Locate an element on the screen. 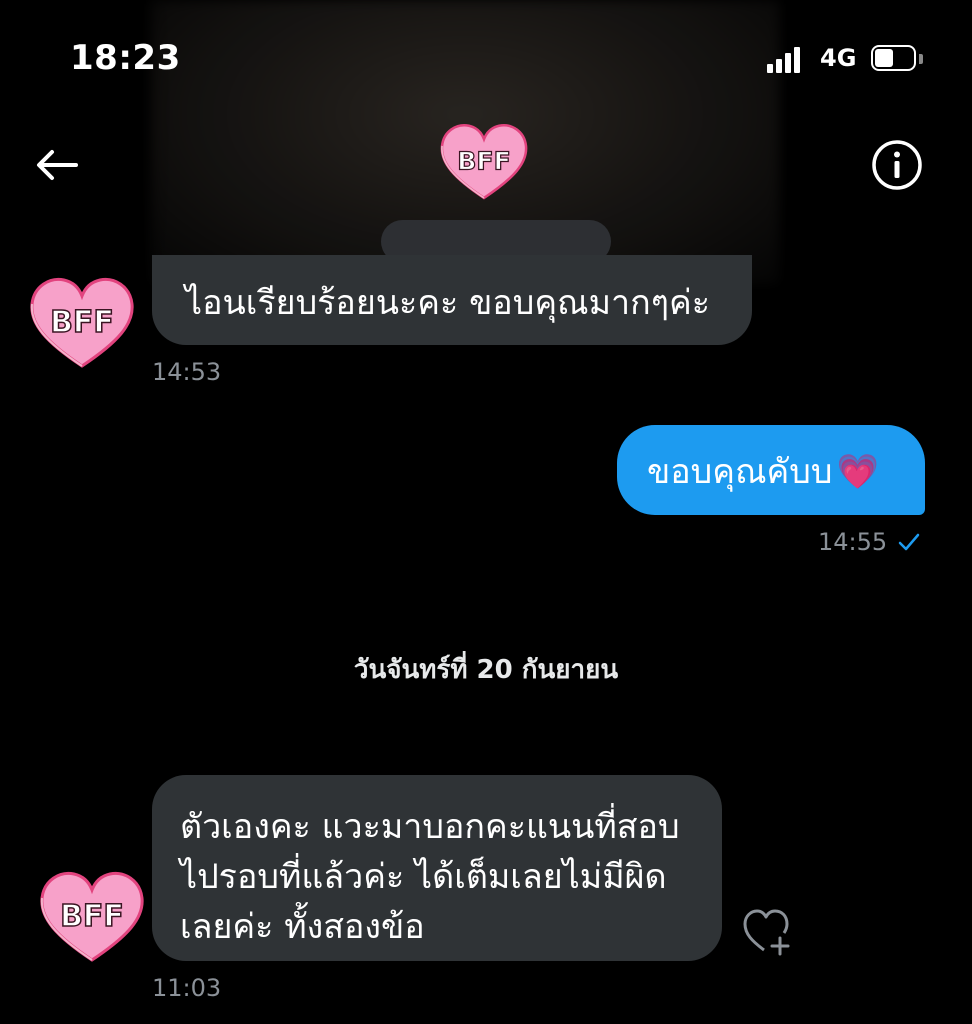  message-bubble-incoming: ไอนเรียบร้อยนะคะ ขอบคุณมากๆค่ะ is located at coordinates (452, 300).